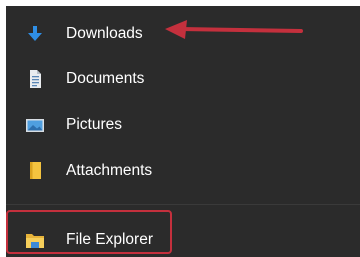  What do you see at coordinates (35, 34) in the screenshot?
I see `download-arrow-icon` at bounding box center [35, 34].